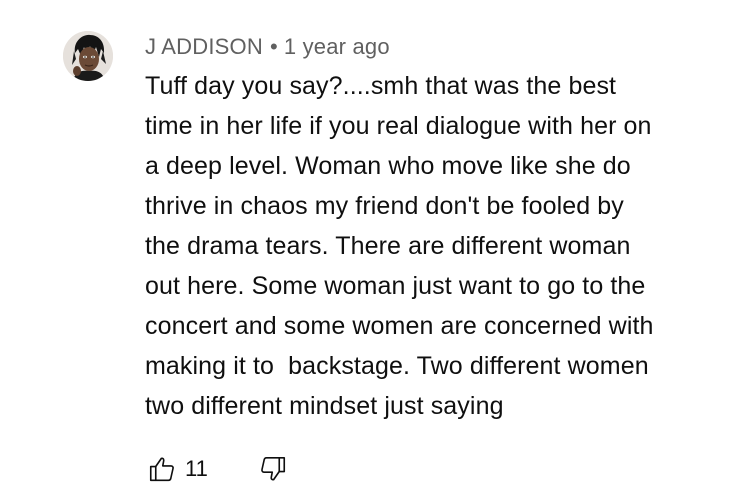 Image resolution: width=750 pixels, height=490 pixels. I want to click on author-name: J ADDISON, so click(204, 46).